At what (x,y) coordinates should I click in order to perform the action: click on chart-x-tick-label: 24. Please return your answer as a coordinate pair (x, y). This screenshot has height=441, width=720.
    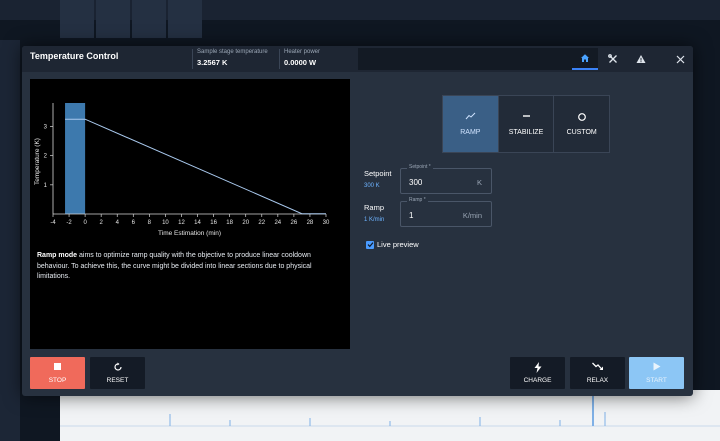
    Looking at the image, I should click on (277, 223).